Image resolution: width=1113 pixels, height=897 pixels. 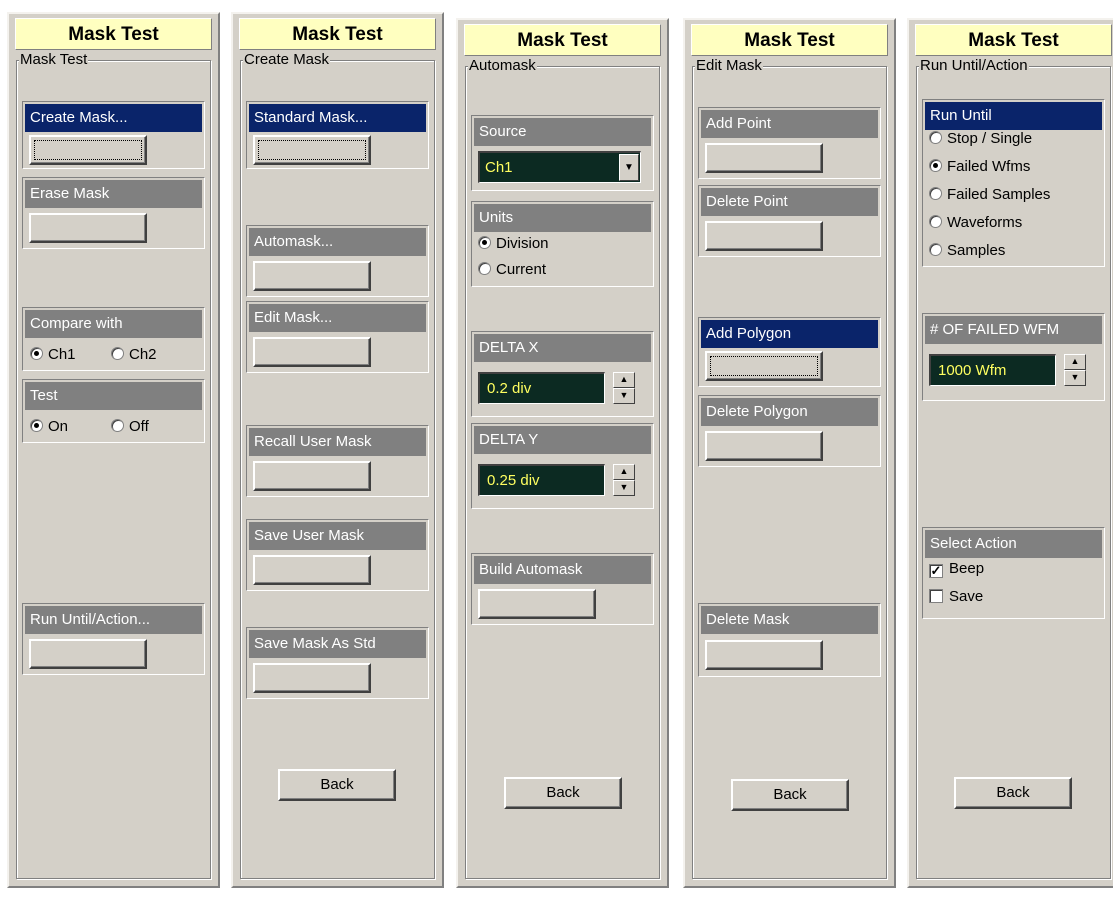 I want to click on delete-point-box: Delete Point, so click(x=789, y=221).